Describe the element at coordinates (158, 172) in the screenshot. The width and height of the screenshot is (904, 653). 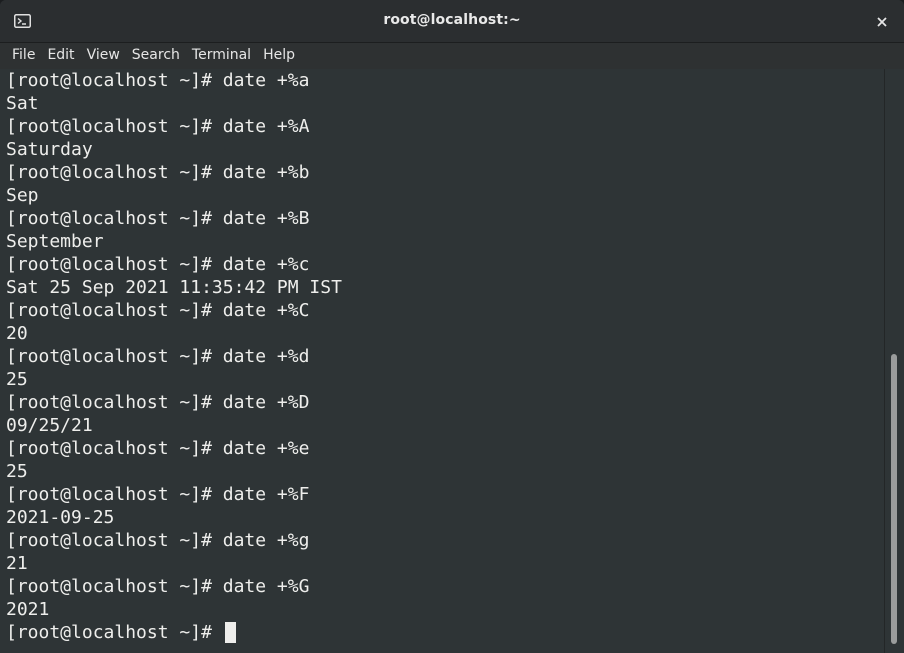
I see `terminal-line: [root@localhost ~]# date +%b` at that location.